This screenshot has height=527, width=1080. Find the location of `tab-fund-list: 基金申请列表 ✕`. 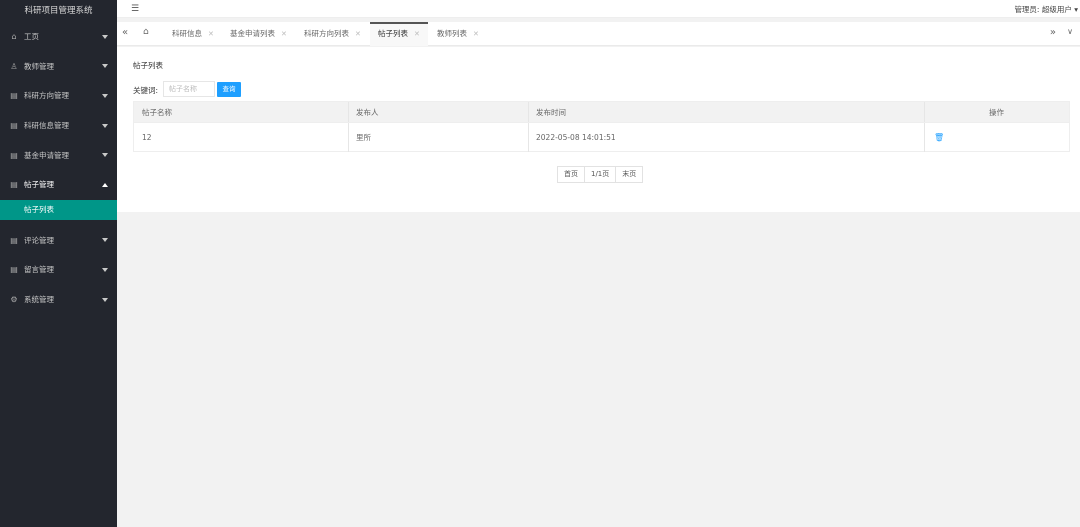

tab-fund-list: 基金申请列表 ✕ is located at coordinates (258, 34).